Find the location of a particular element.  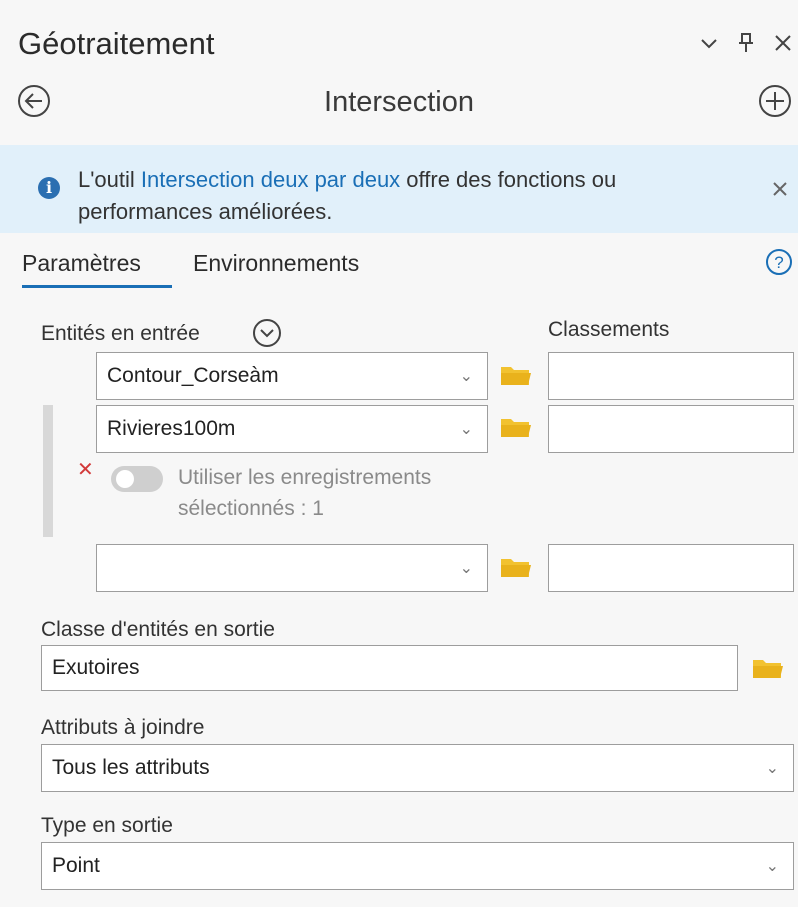

pane-title: Géotraitement is located at coordinates (116, 43).